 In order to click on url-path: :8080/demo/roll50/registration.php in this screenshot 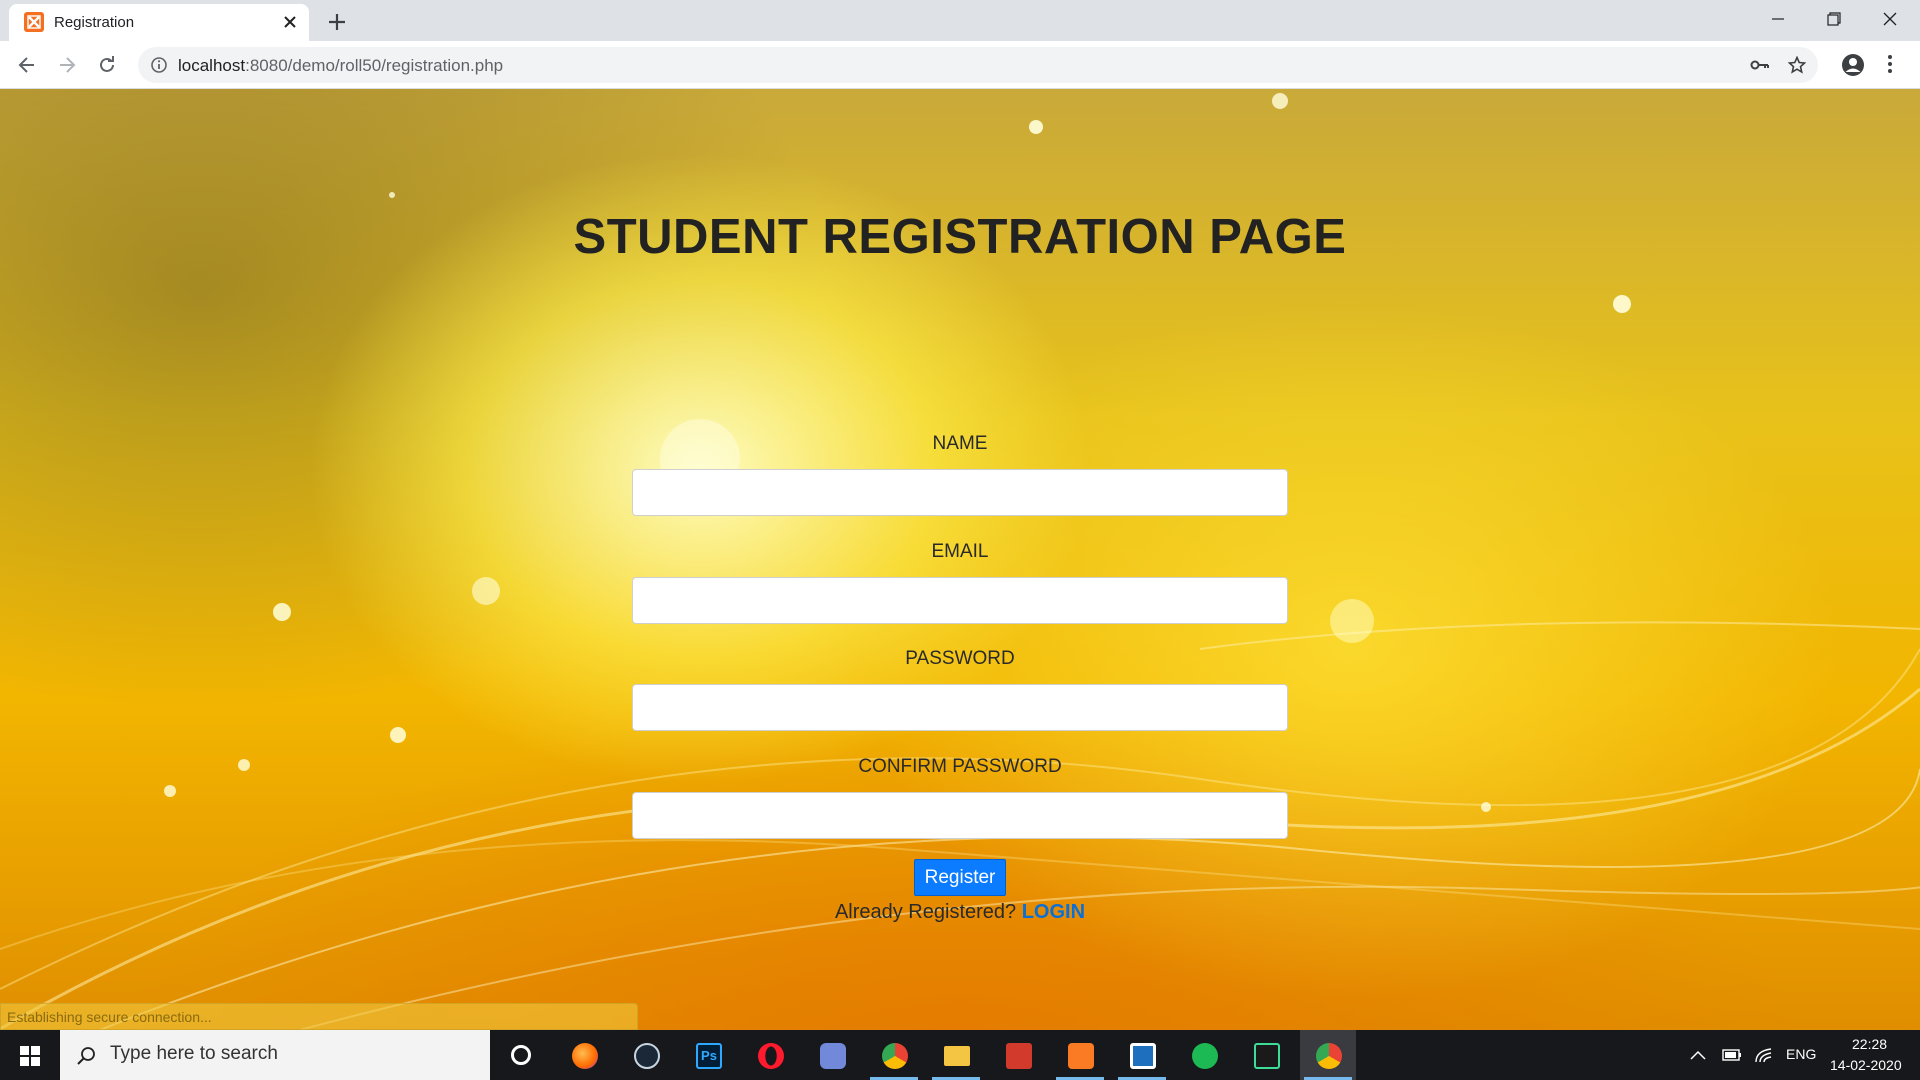, I will do `click(374, 65)`.